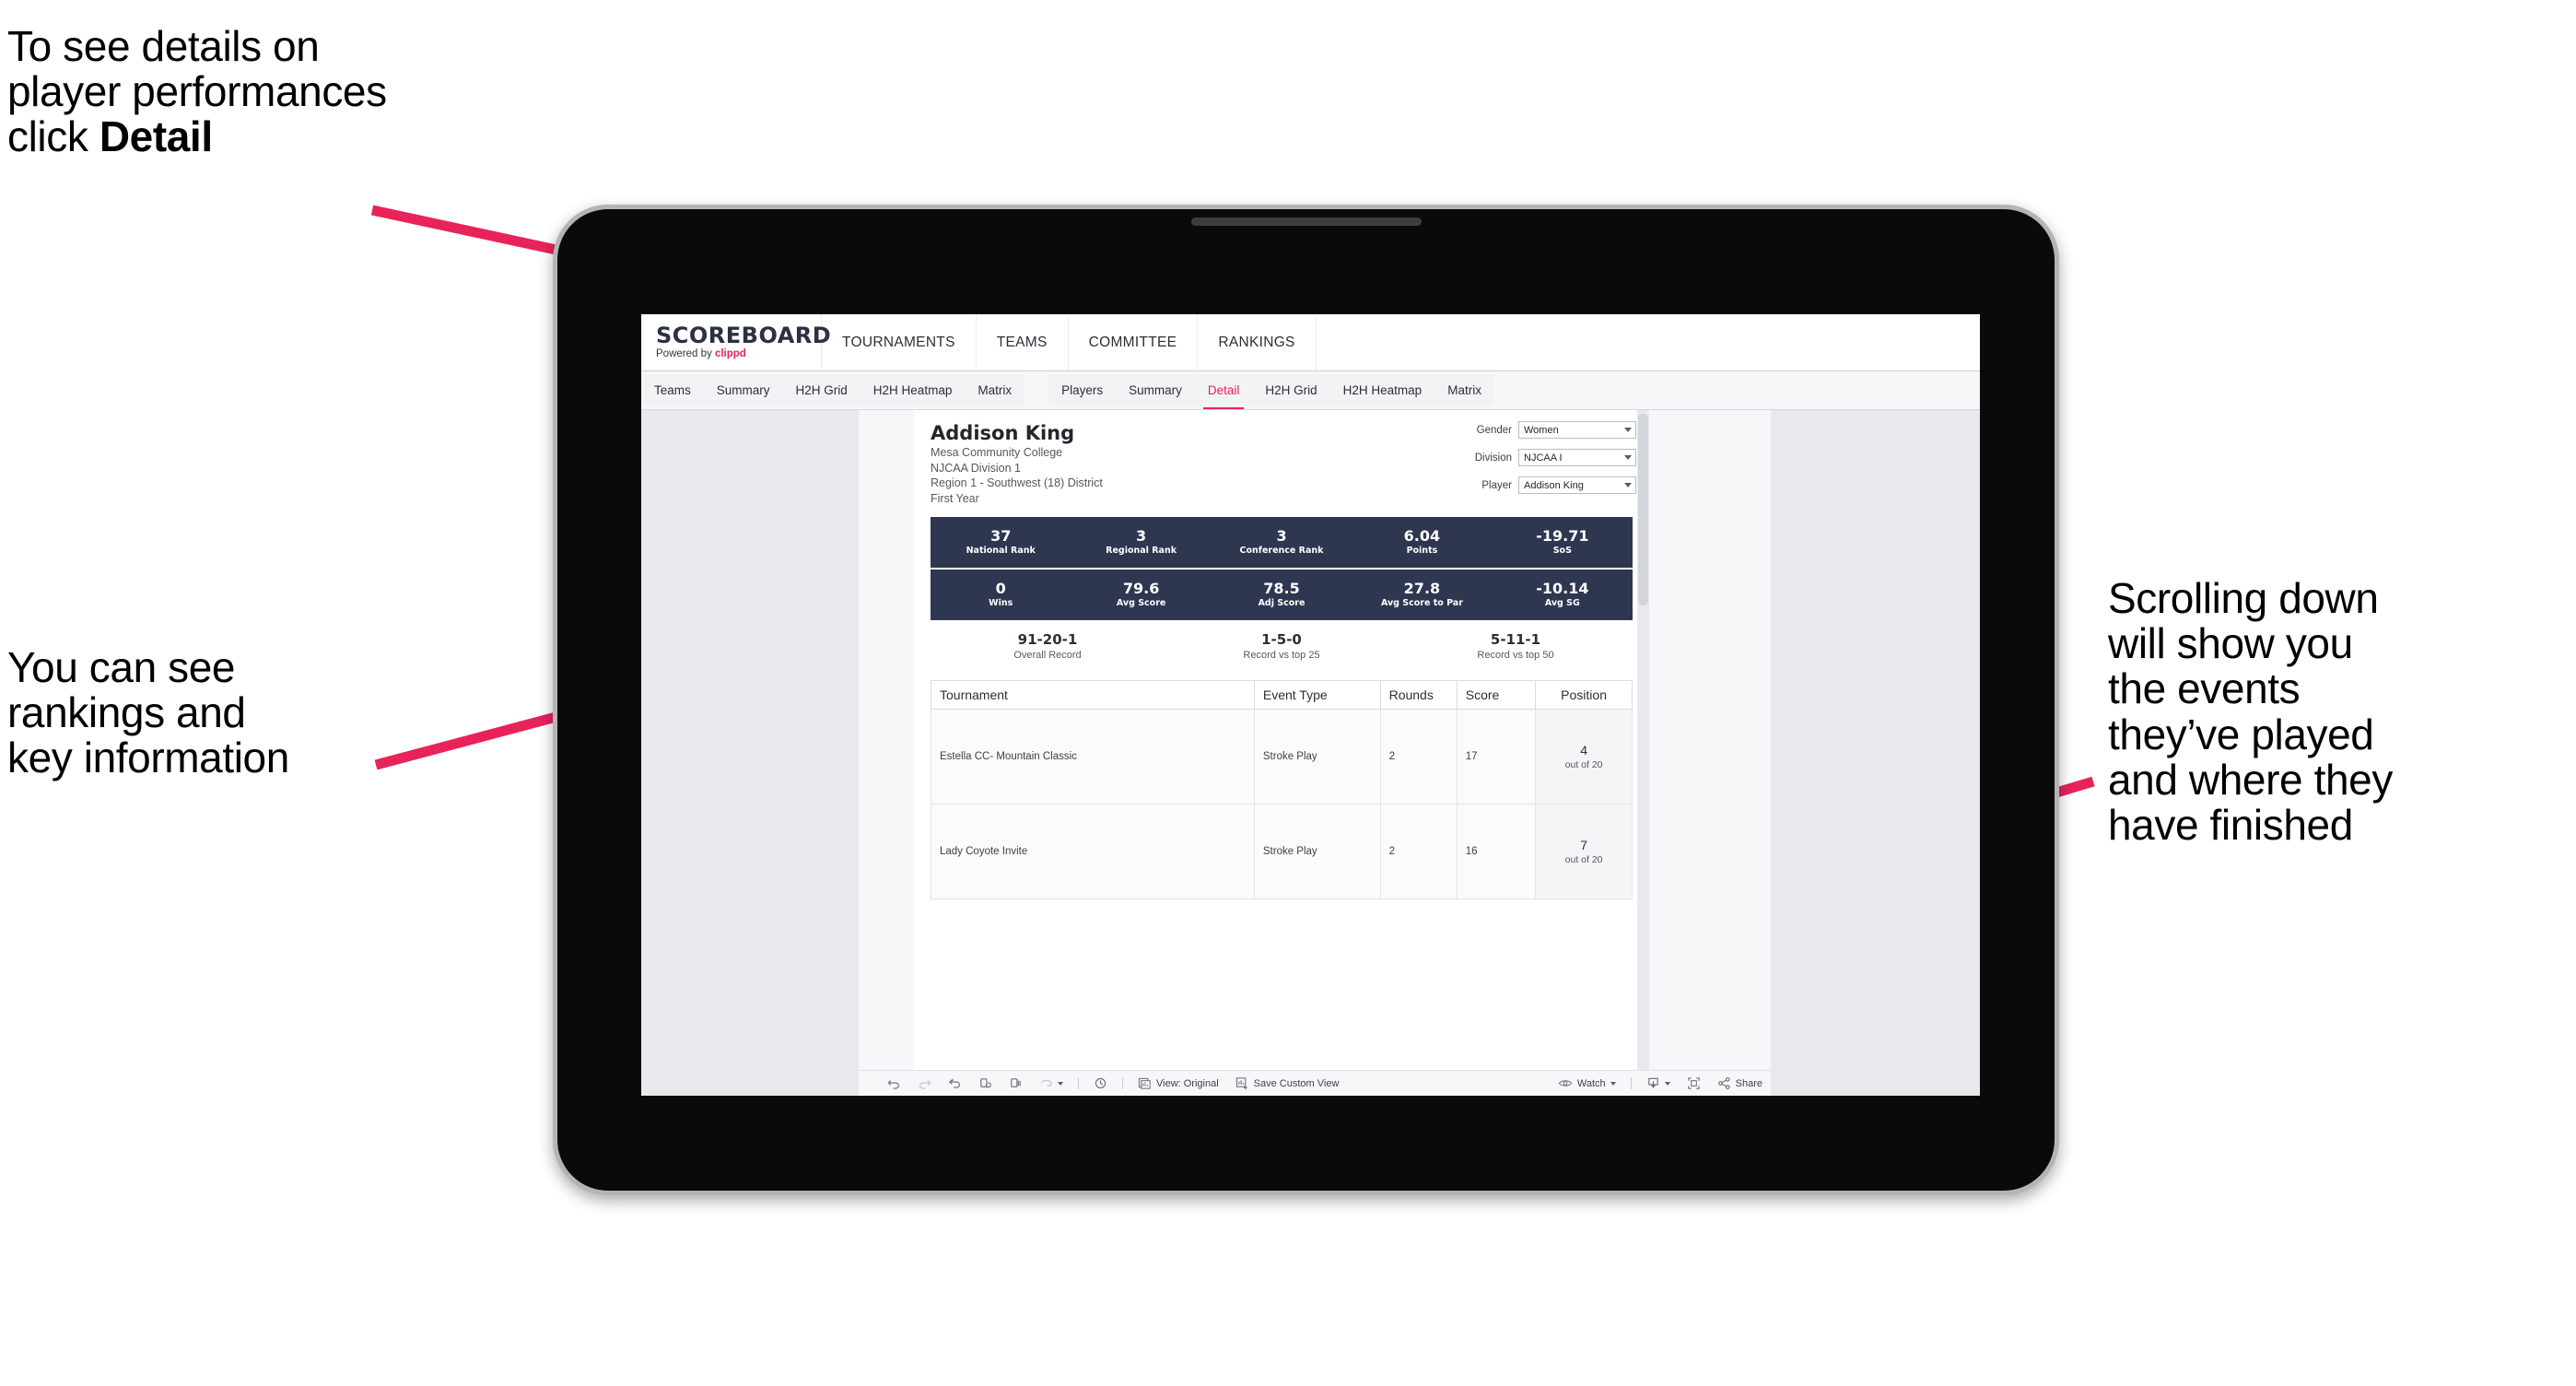 The height and width of the screenshot is (1386, 2576). I want to click on topnav-committee: COMMITTEE, so click(1134, 342).